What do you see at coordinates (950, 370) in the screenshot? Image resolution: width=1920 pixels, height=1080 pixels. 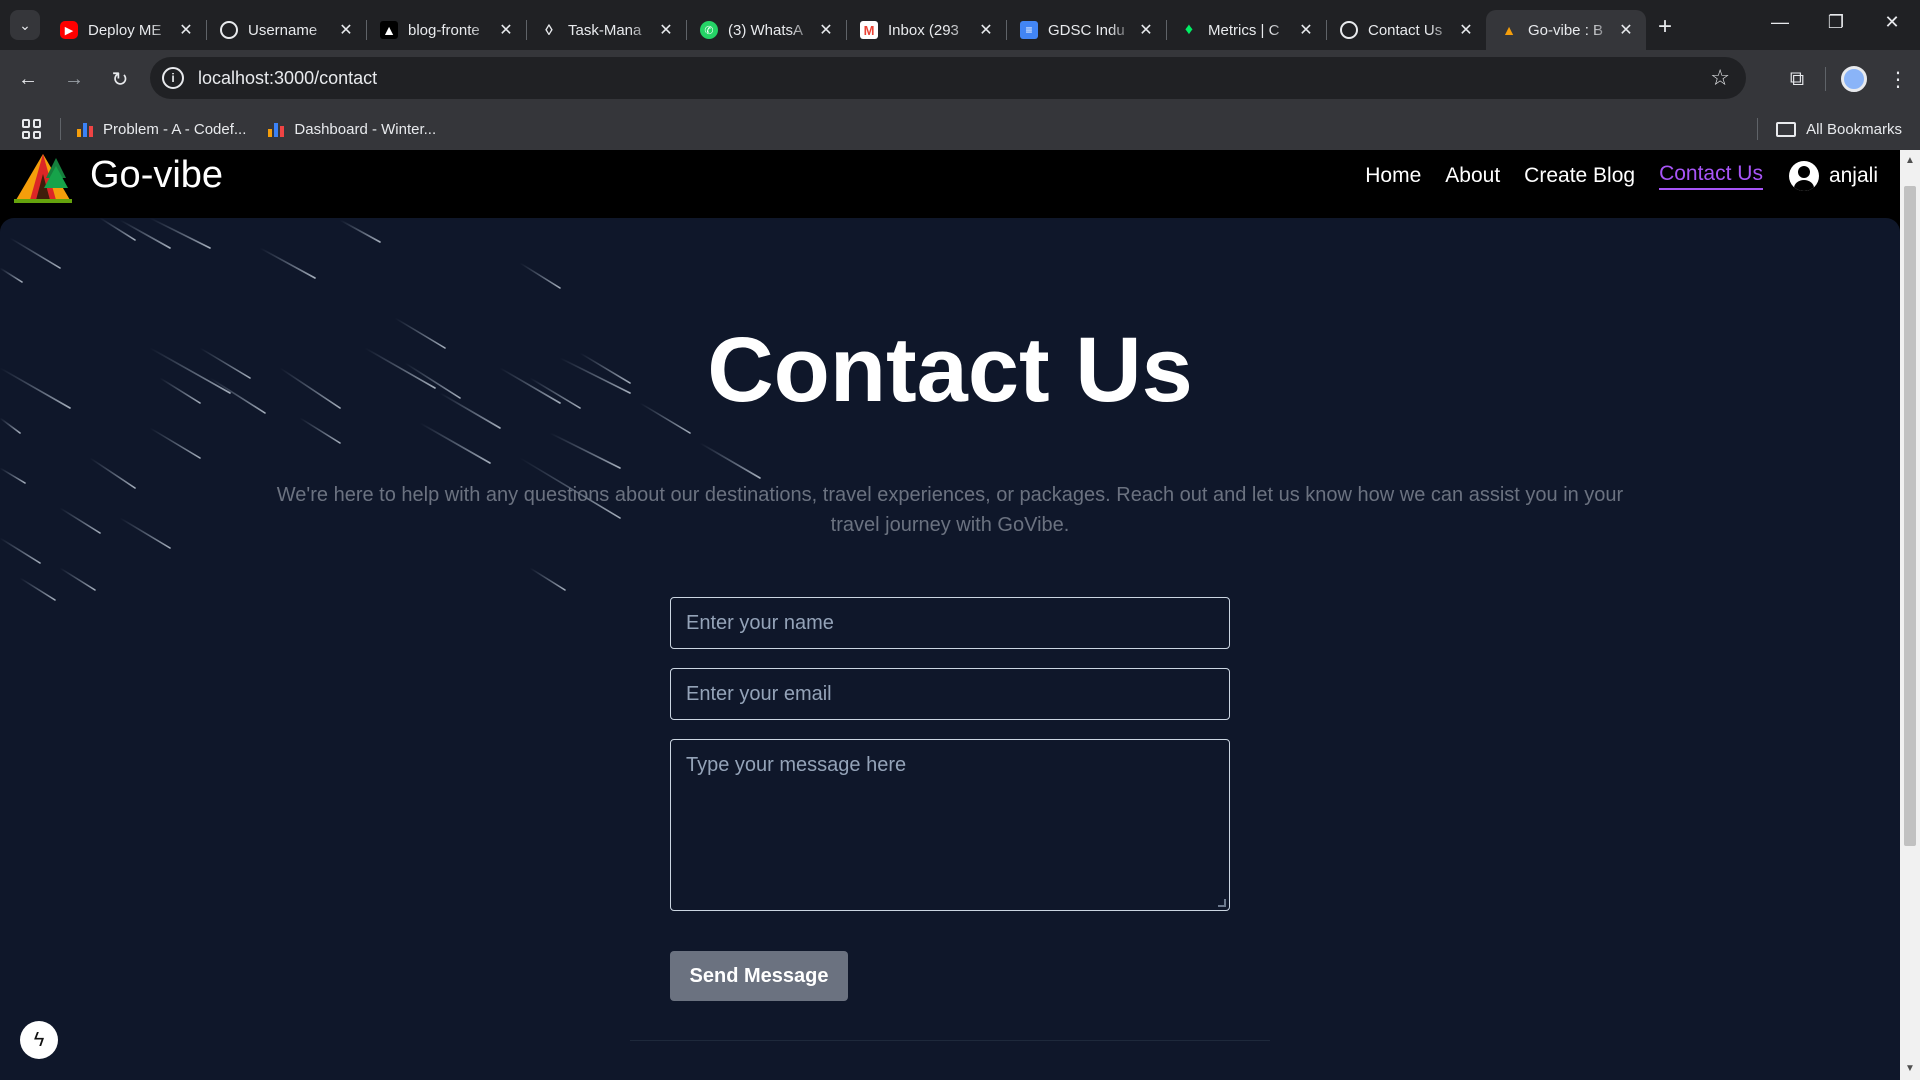 I see `page-title: Contact Us` at bounding box center [950, 370].